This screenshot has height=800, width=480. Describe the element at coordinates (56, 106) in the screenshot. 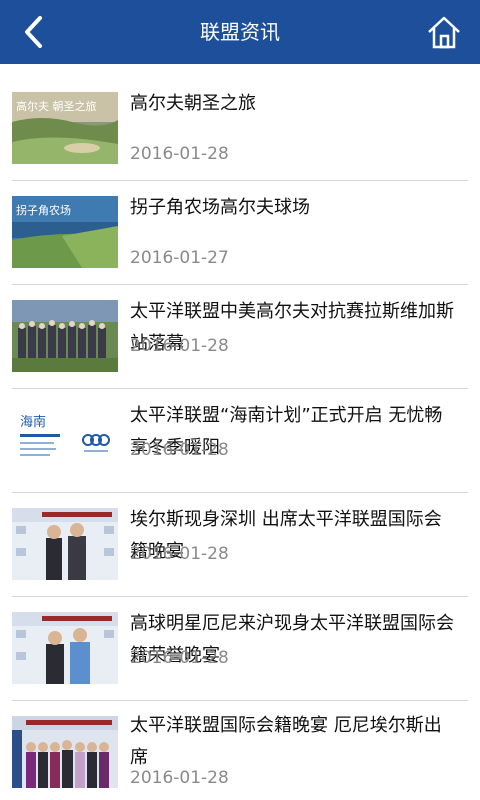

I see `thumb-text: 高尔夫 朝圣之旅` at that location.